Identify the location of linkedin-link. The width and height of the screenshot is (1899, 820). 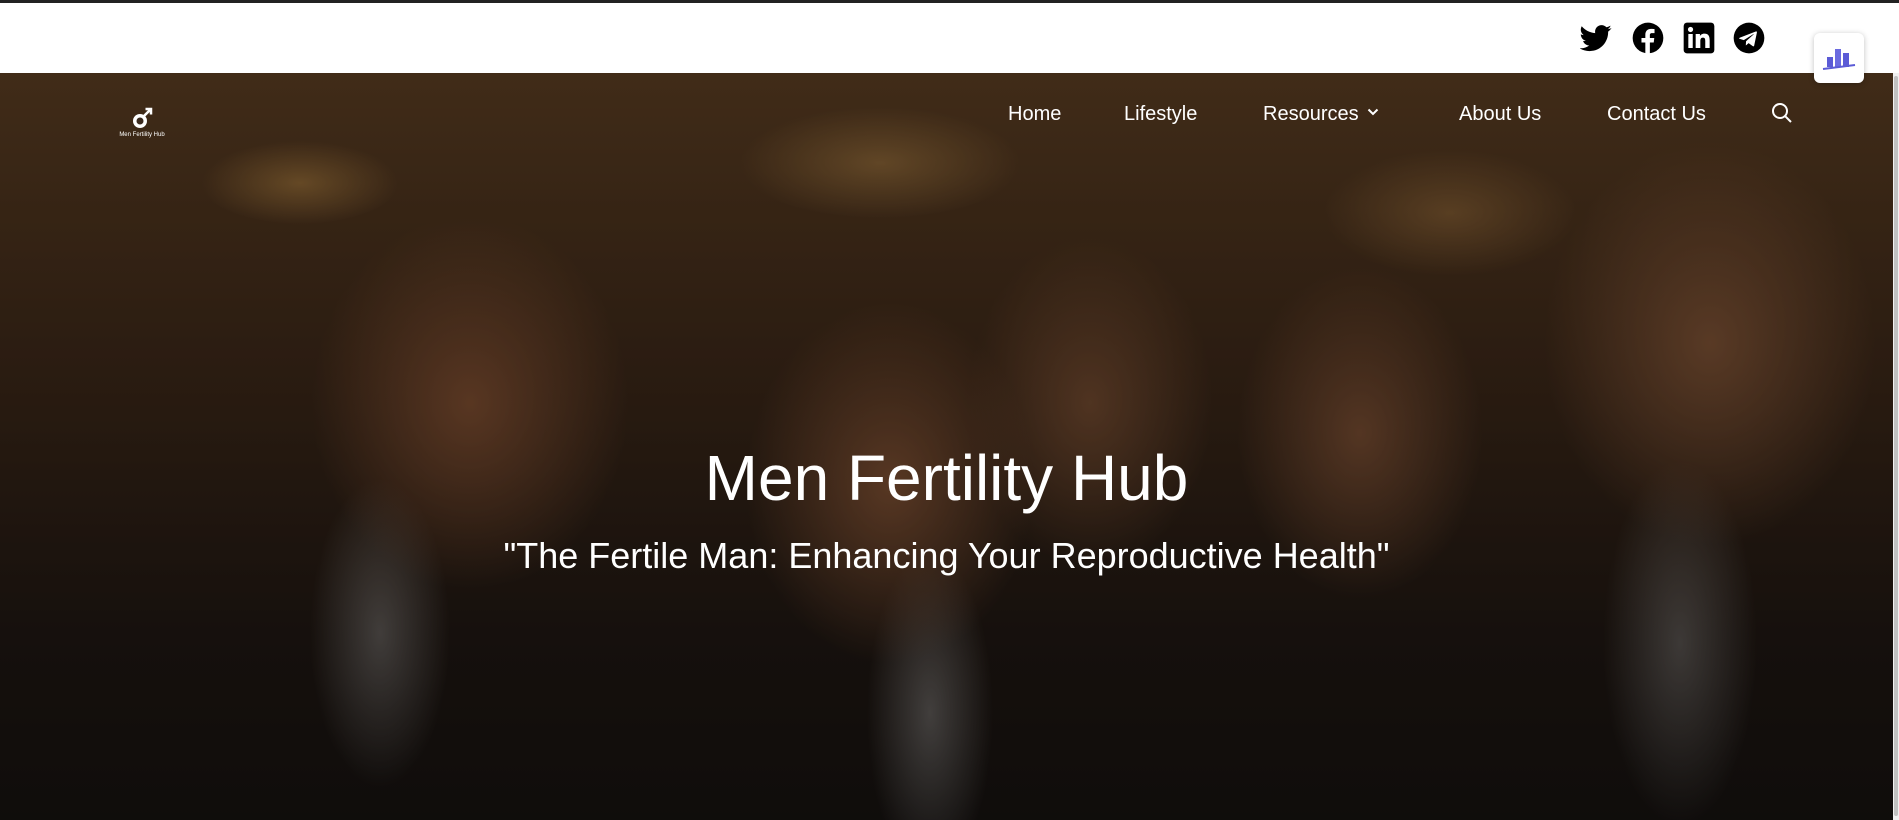
(1699, 38).